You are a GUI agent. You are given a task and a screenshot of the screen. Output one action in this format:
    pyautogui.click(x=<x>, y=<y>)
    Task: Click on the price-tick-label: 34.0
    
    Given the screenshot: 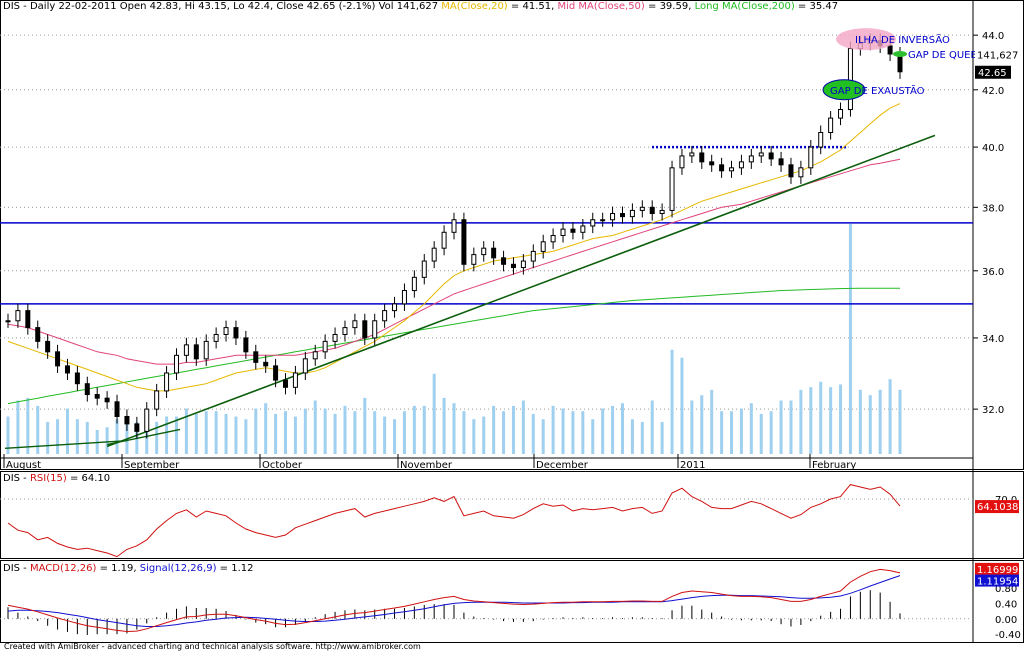 What is the action you would take?
    pyautogui.click(x=993, y=339)
    